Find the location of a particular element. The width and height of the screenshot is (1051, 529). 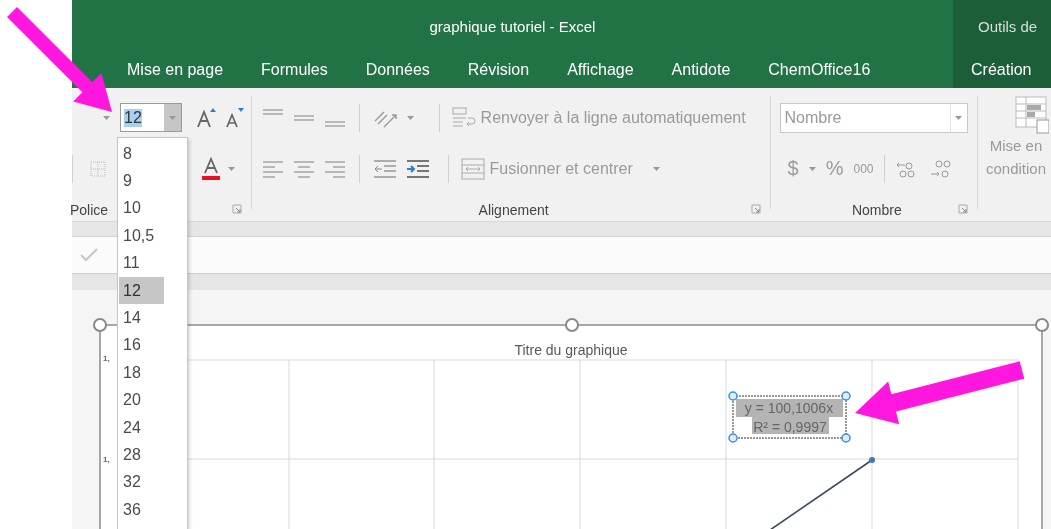

font-size-option: 20 is located at coordinates (141, 400).